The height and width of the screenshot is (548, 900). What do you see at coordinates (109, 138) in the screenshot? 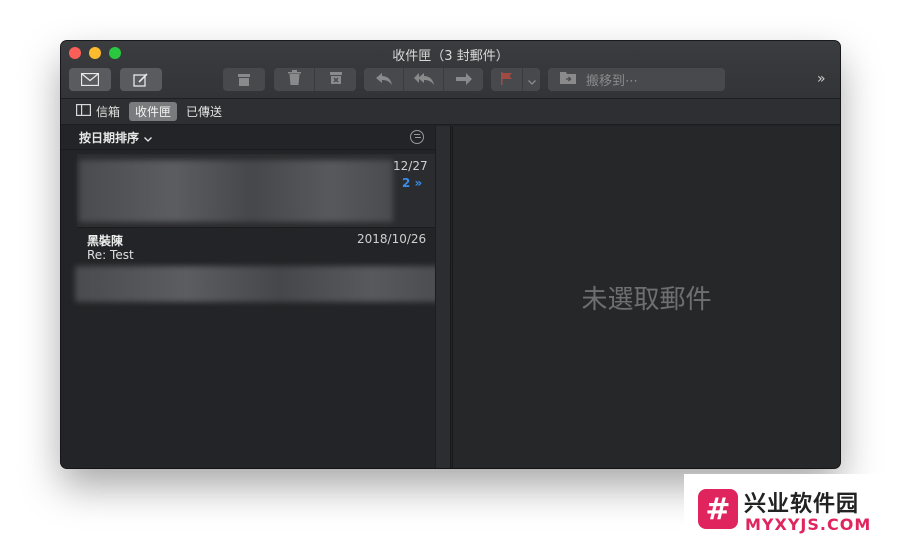
I see `sort-label: 按日期排序` at bounding box center [109, 138].